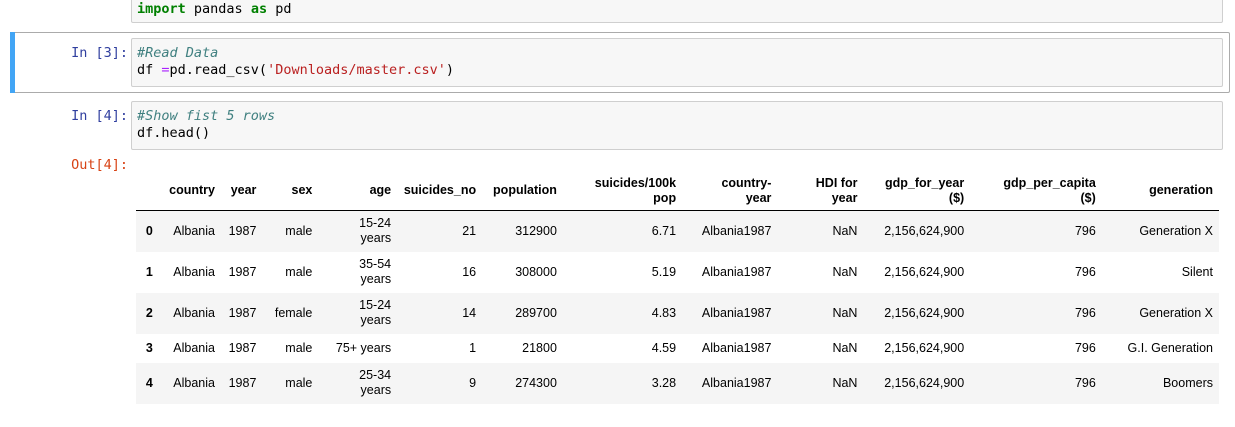 This screenshot has height=427, width=1235. I want to click on cell-suicides-no: 16, so click(469, 271).